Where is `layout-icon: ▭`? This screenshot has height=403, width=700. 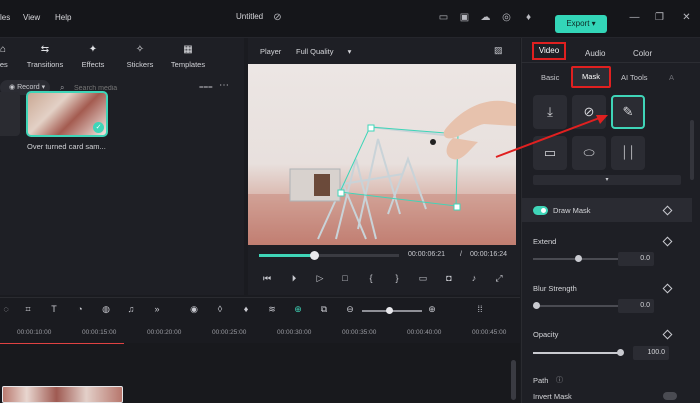 layout-icon: ▭ is located at coordinates (443, 17).